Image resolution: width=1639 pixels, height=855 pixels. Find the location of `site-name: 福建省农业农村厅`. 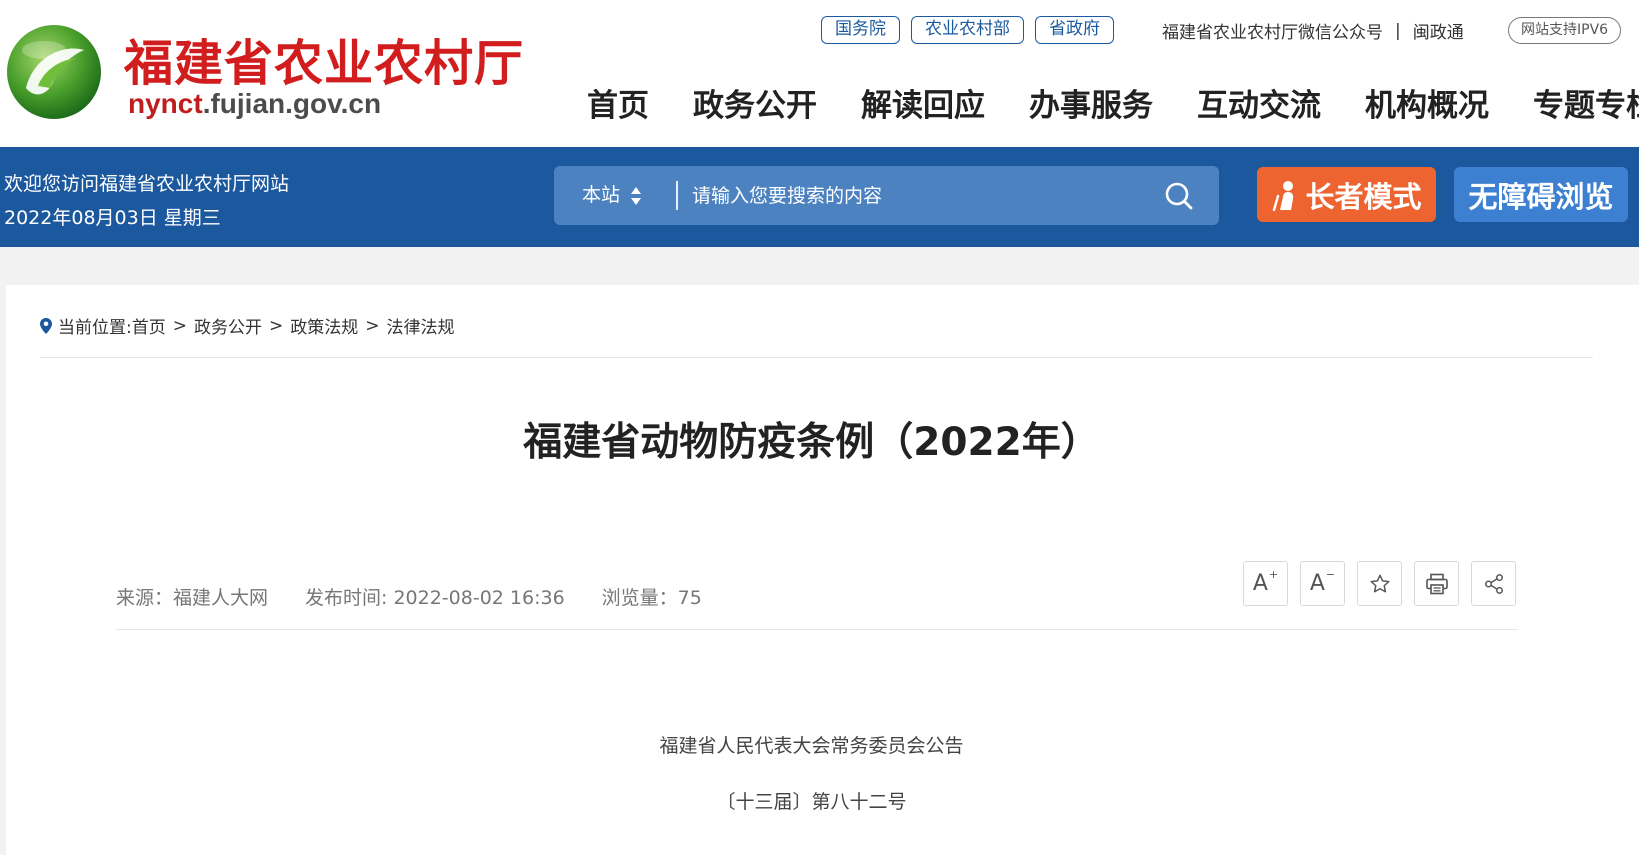

site-name: 福建省农业农村厅 is located at coordinates (324, 59).